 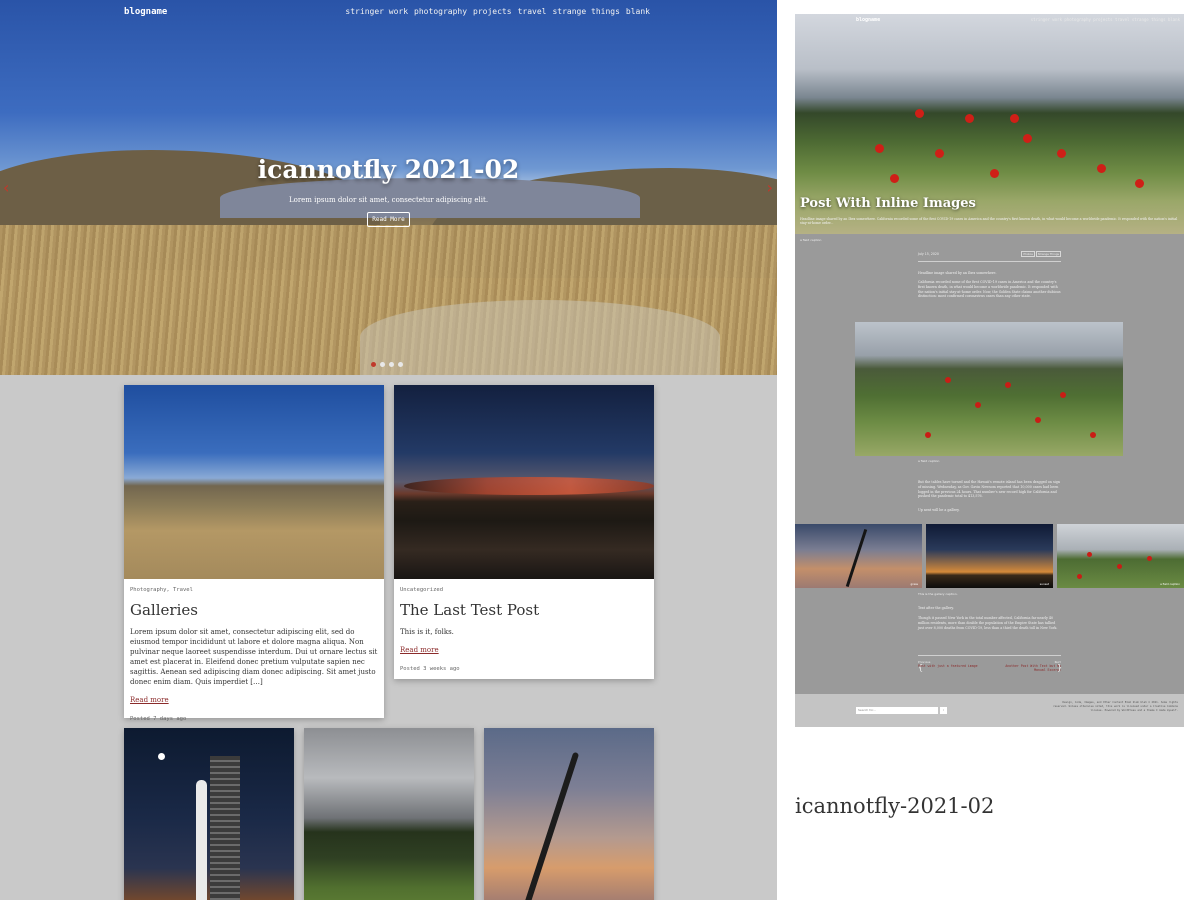 I want to click on gallery-image-grass: grass, so click(x=858, y=556).